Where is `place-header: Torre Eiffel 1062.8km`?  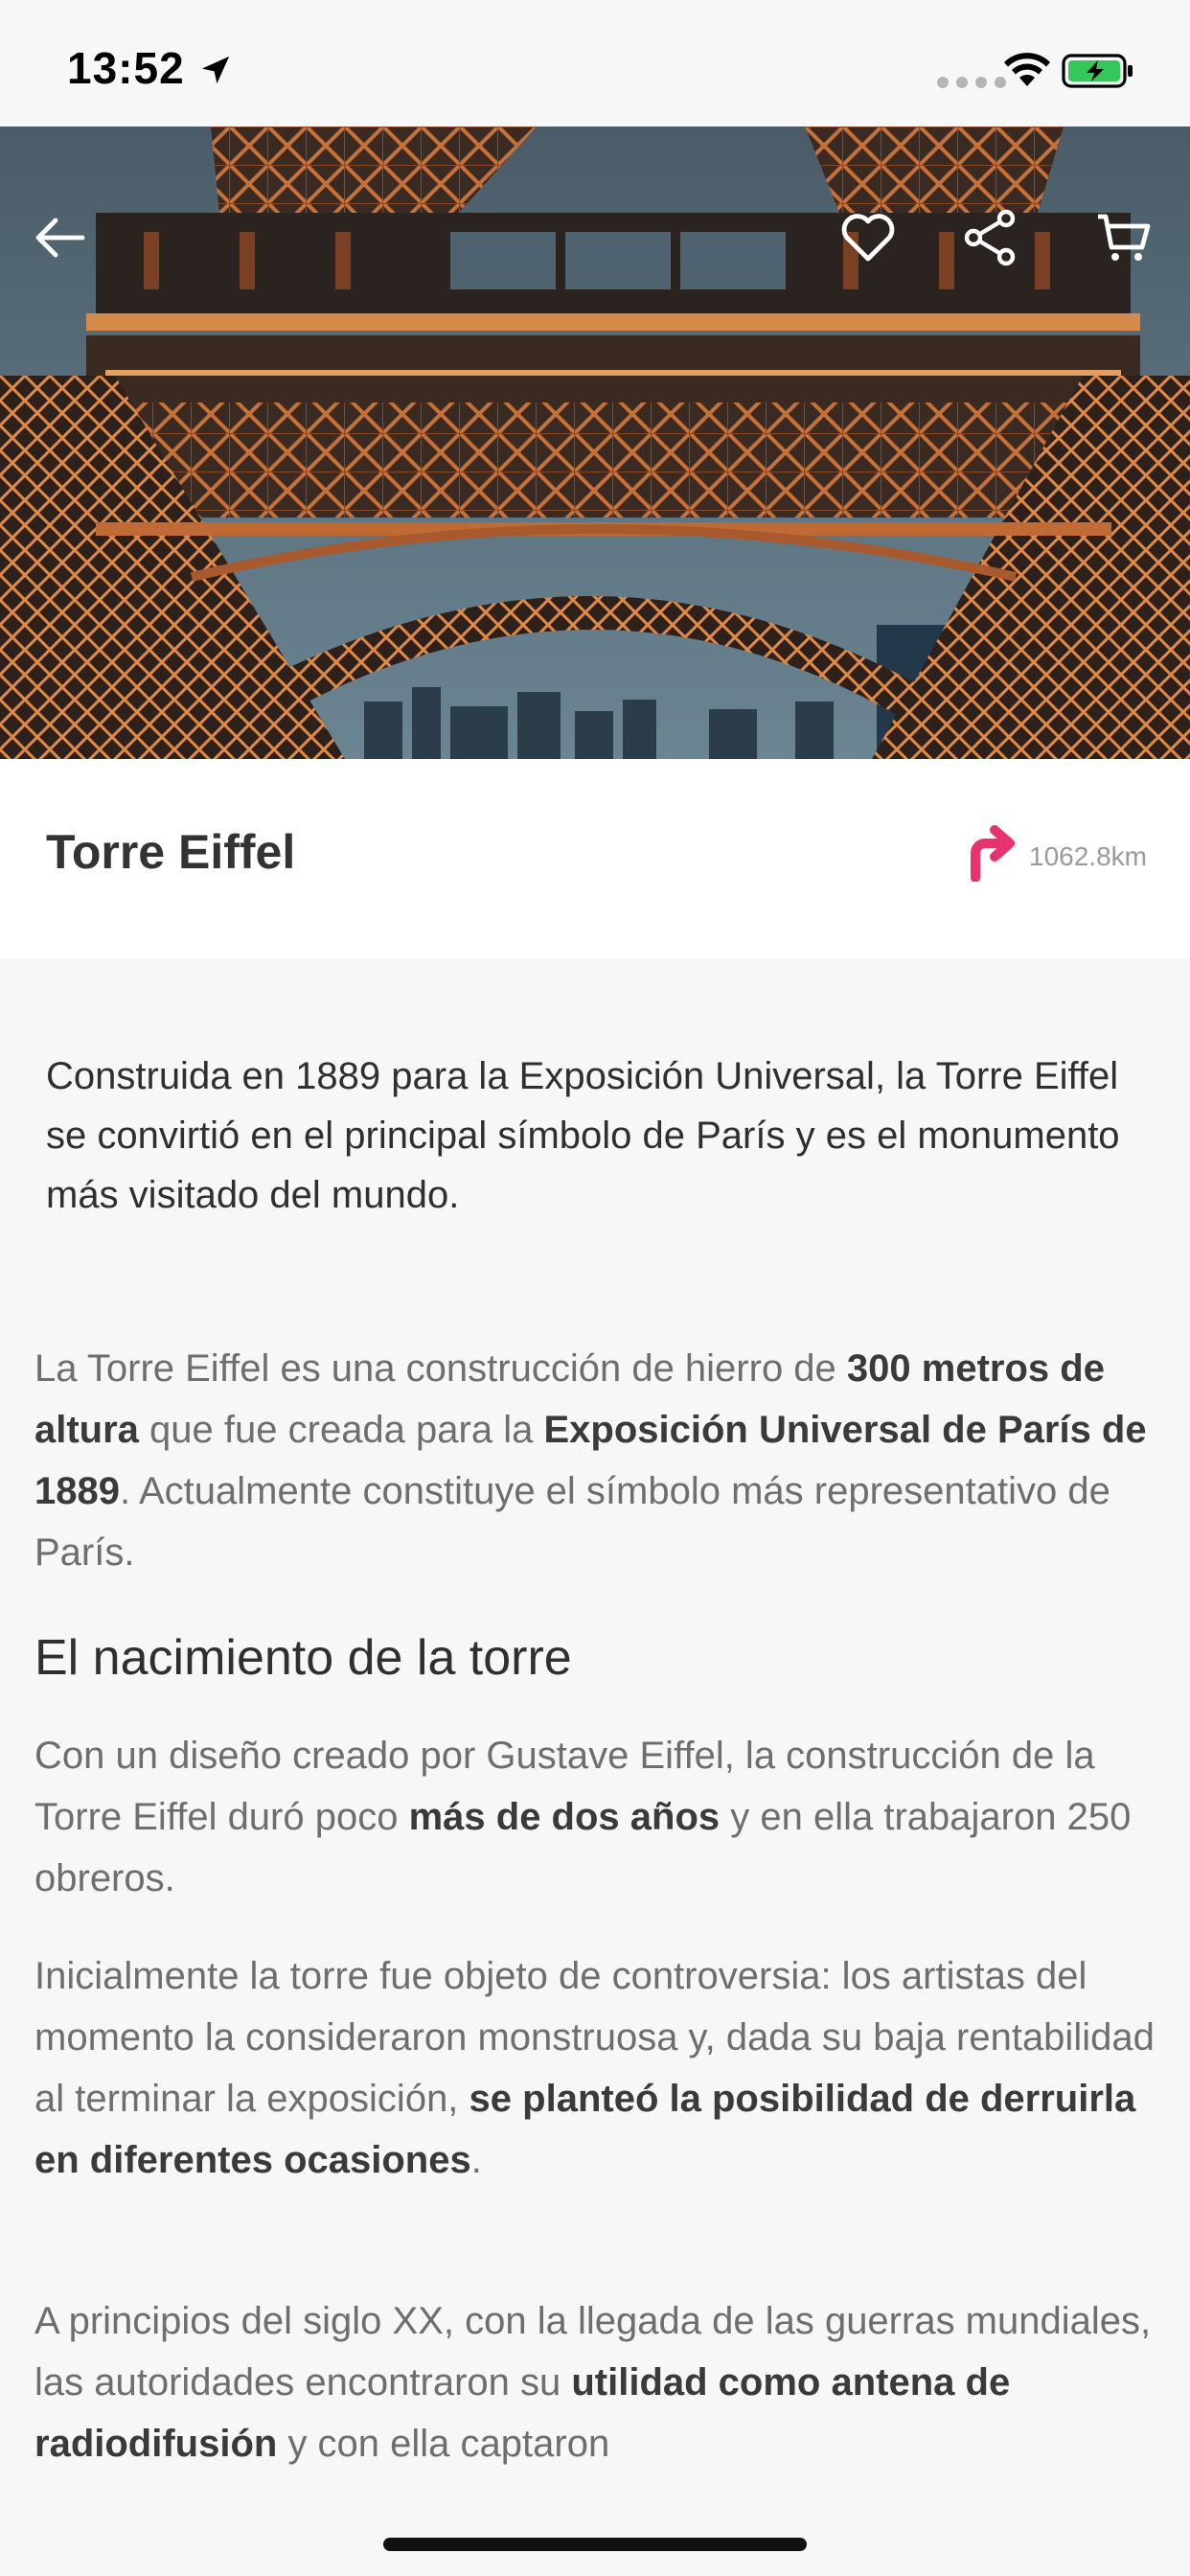
place-header: Torre Eiffel 1062.8km is located at coordinates (595, 858).